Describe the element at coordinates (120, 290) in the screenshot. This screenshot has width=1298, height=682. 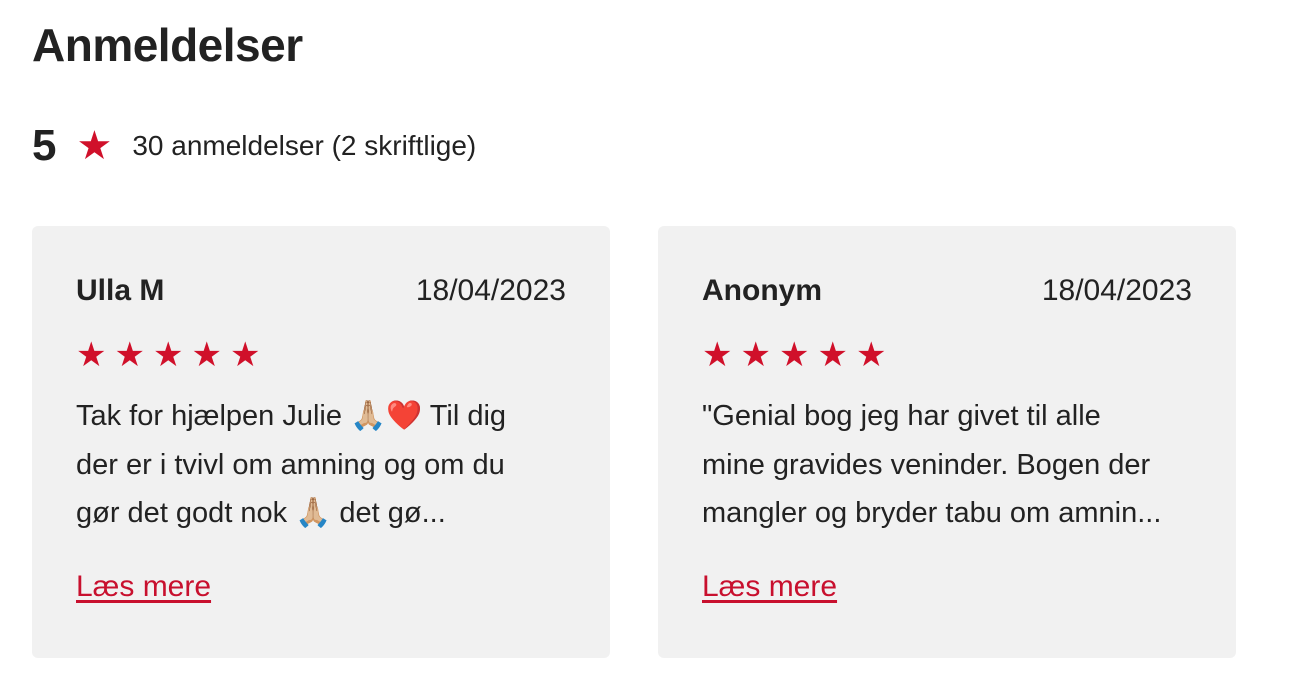
I see `review-author: Ulla M` at that location.